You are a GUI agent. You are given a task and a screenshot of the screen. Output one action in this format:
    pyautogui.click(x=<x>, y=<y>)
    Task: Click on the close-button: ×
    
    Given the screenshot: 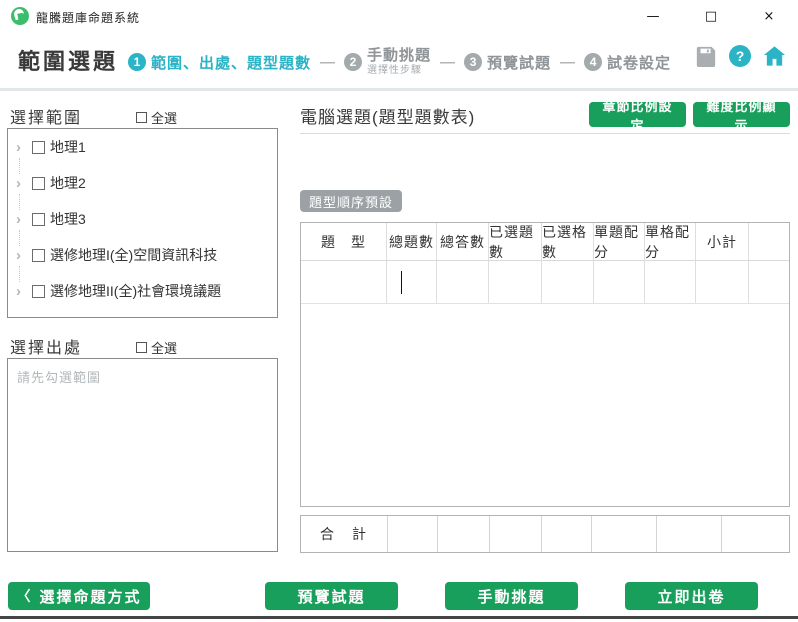 What is the action you would take?
    pyautogui.click(x=769, y=16)
    